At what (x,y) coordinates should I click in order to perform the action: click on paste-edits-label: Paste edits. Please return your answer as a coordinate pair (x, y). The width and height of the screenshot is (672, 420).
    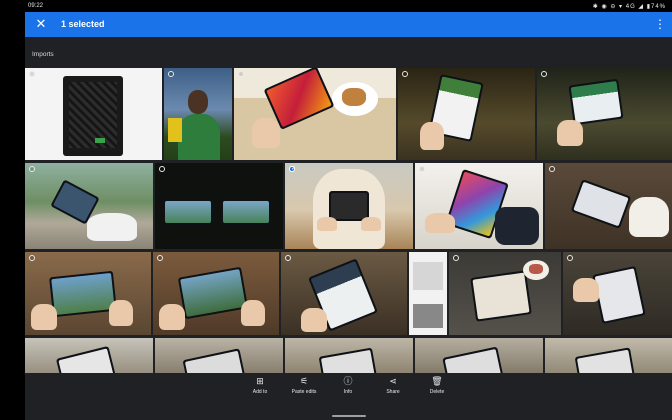
    Looking at the image, I should click on (304, 392).